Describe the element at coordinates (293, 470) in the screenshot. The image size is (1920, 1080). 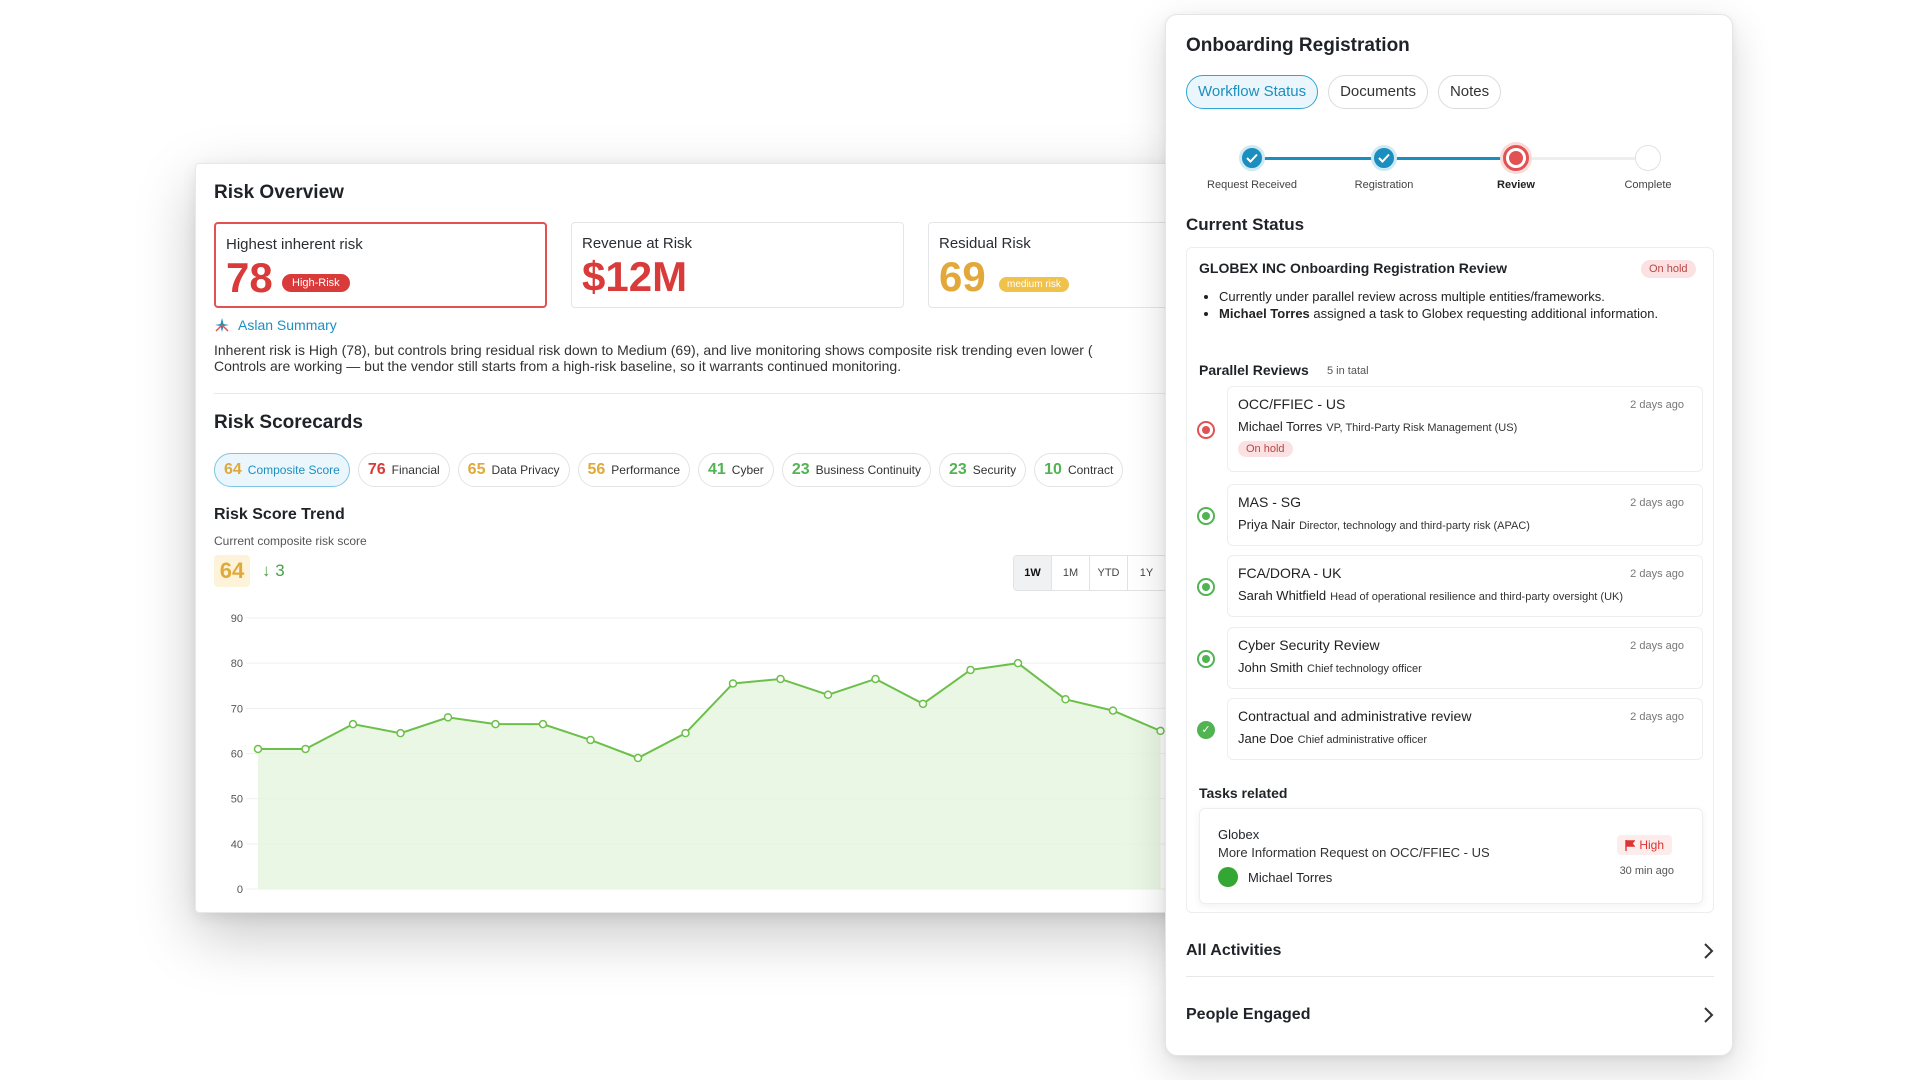
I see `pill-label: Composite Score` at that location.